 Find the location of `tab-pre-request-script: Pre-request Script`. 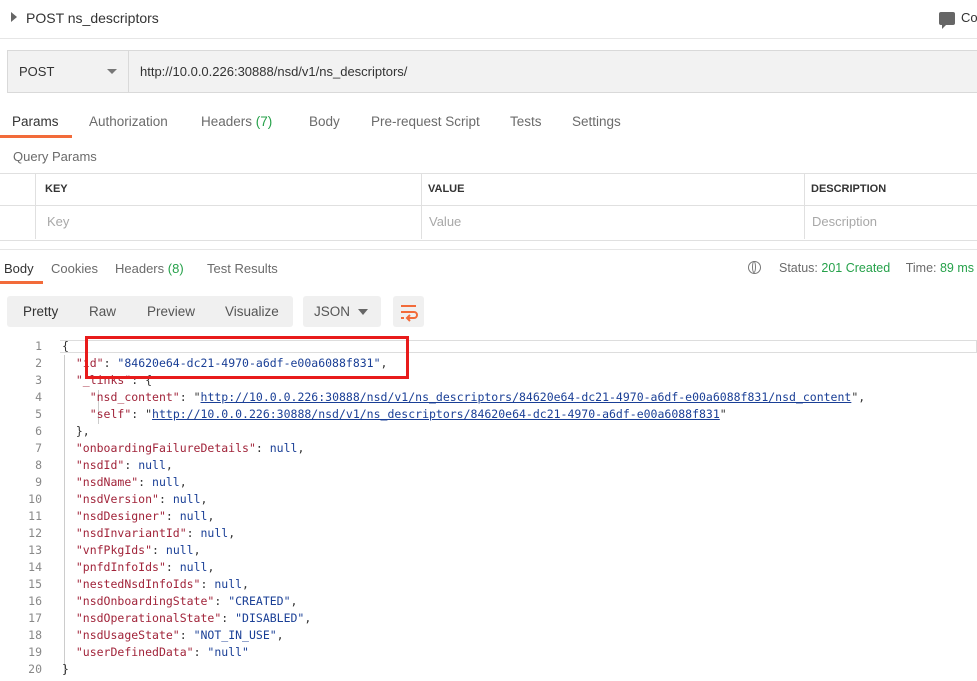

tab-pre-request-script: Pre-request Script is located at coordinates (425, 121).